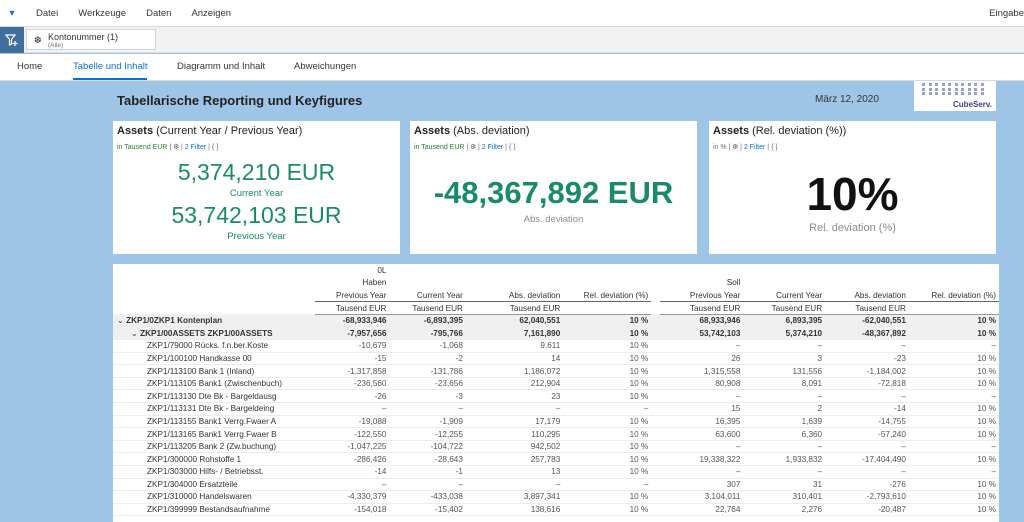 The width and height of the screenshot is (1024, 522). What do you see at coordinates (427, 346) in the screenshot?
I see `table-cell: -1,068` at bounding box center [427, 346].